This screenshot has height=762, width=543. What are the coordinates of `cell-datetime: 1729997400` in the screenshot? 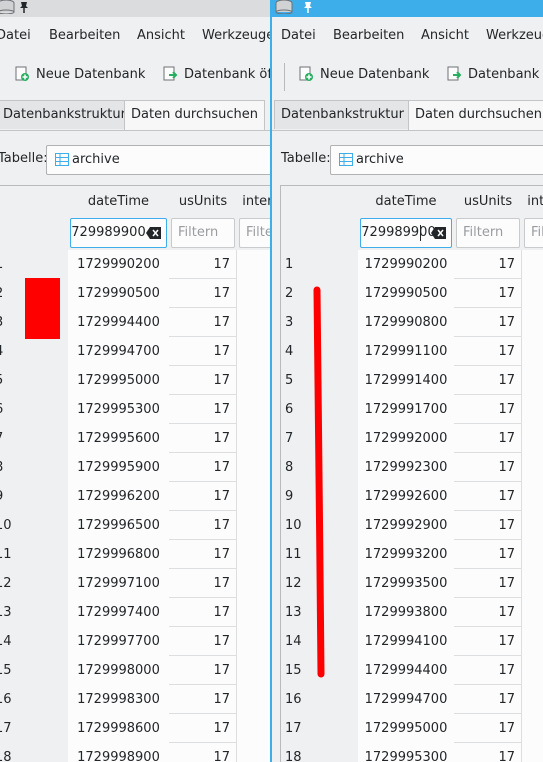 It's located at (119, 613).